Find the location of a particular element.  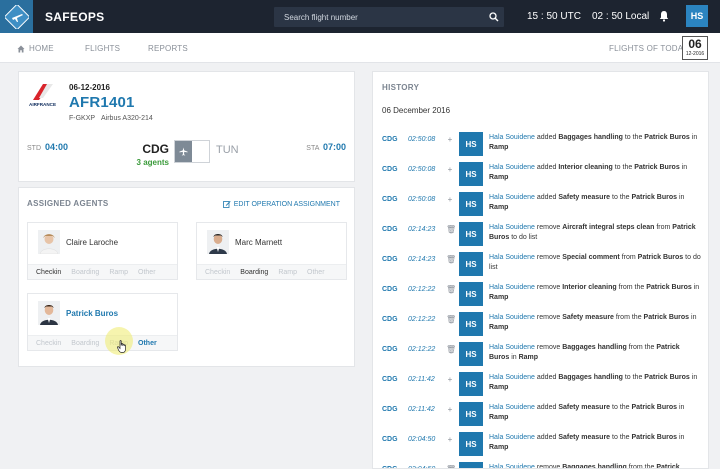

nav-home-label: HOME is located at coordinates (41, 48).